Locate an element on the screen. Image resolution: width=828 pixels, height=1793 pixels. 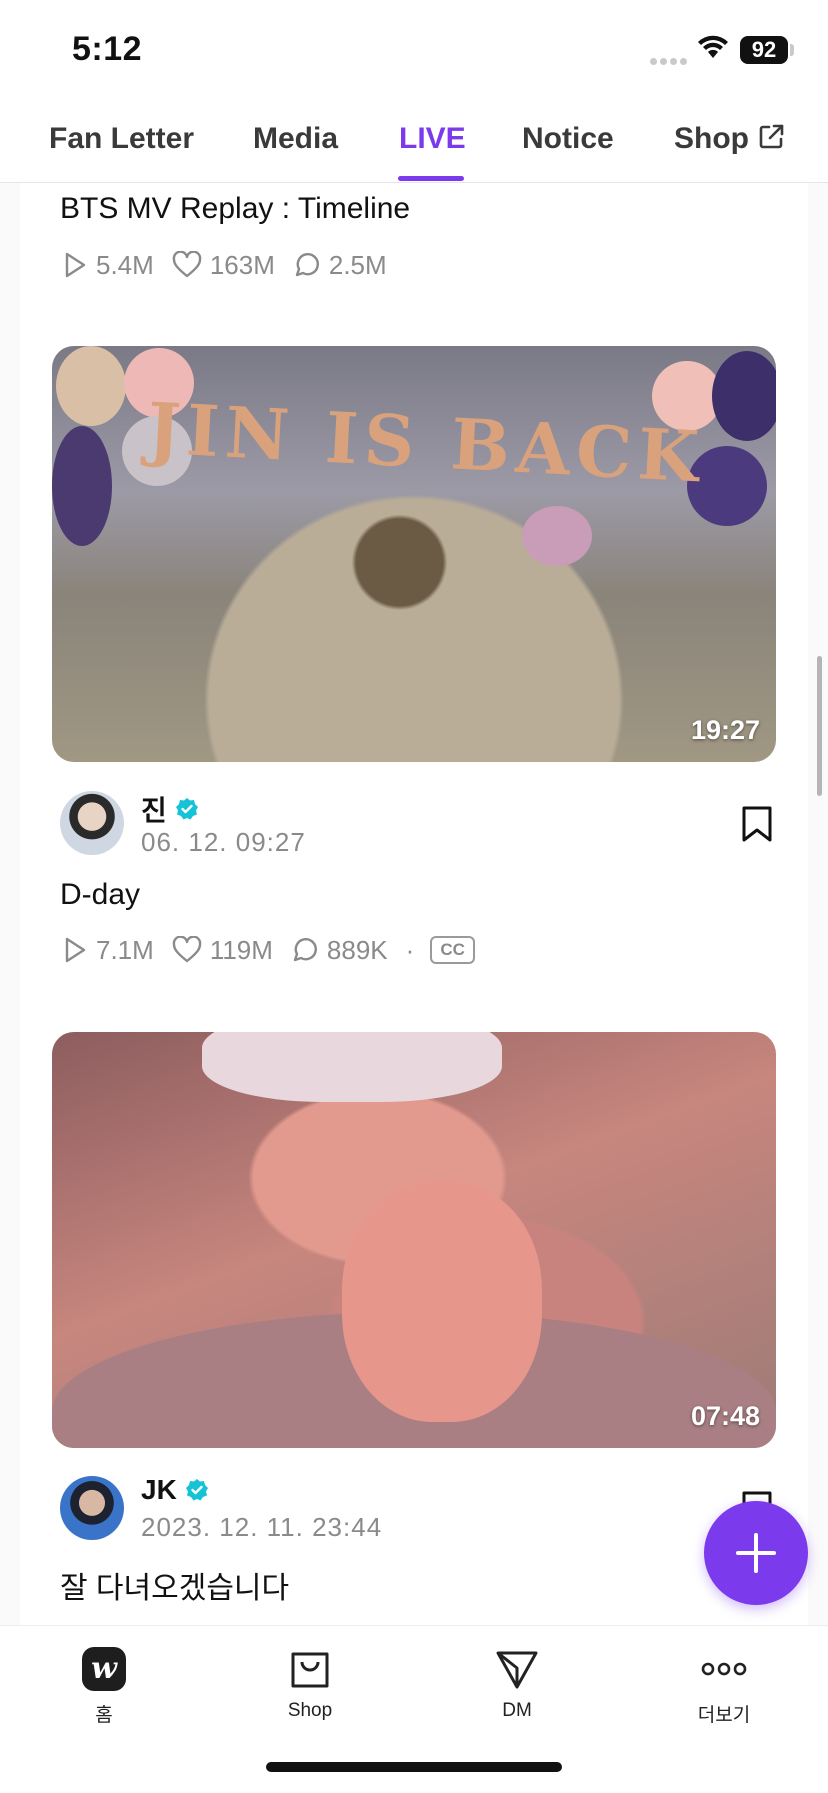
author-name: JK is located at coordinates (159, 1489).